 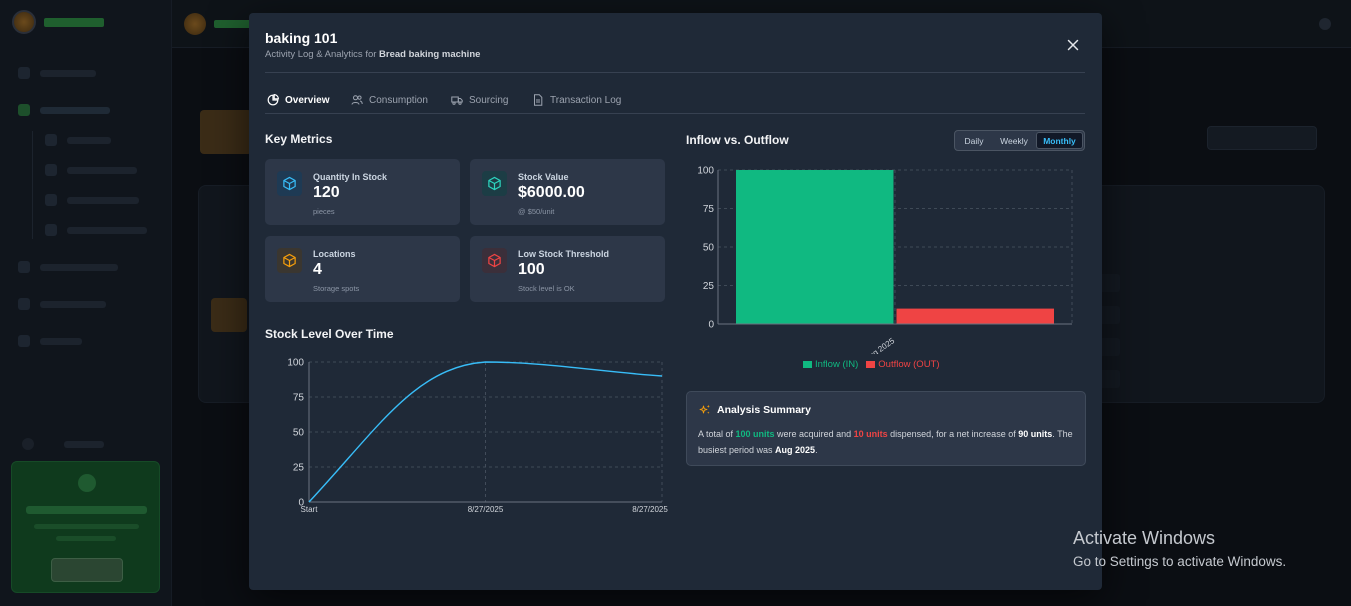 I want to click on background-nav, so click(x=88, y=216).